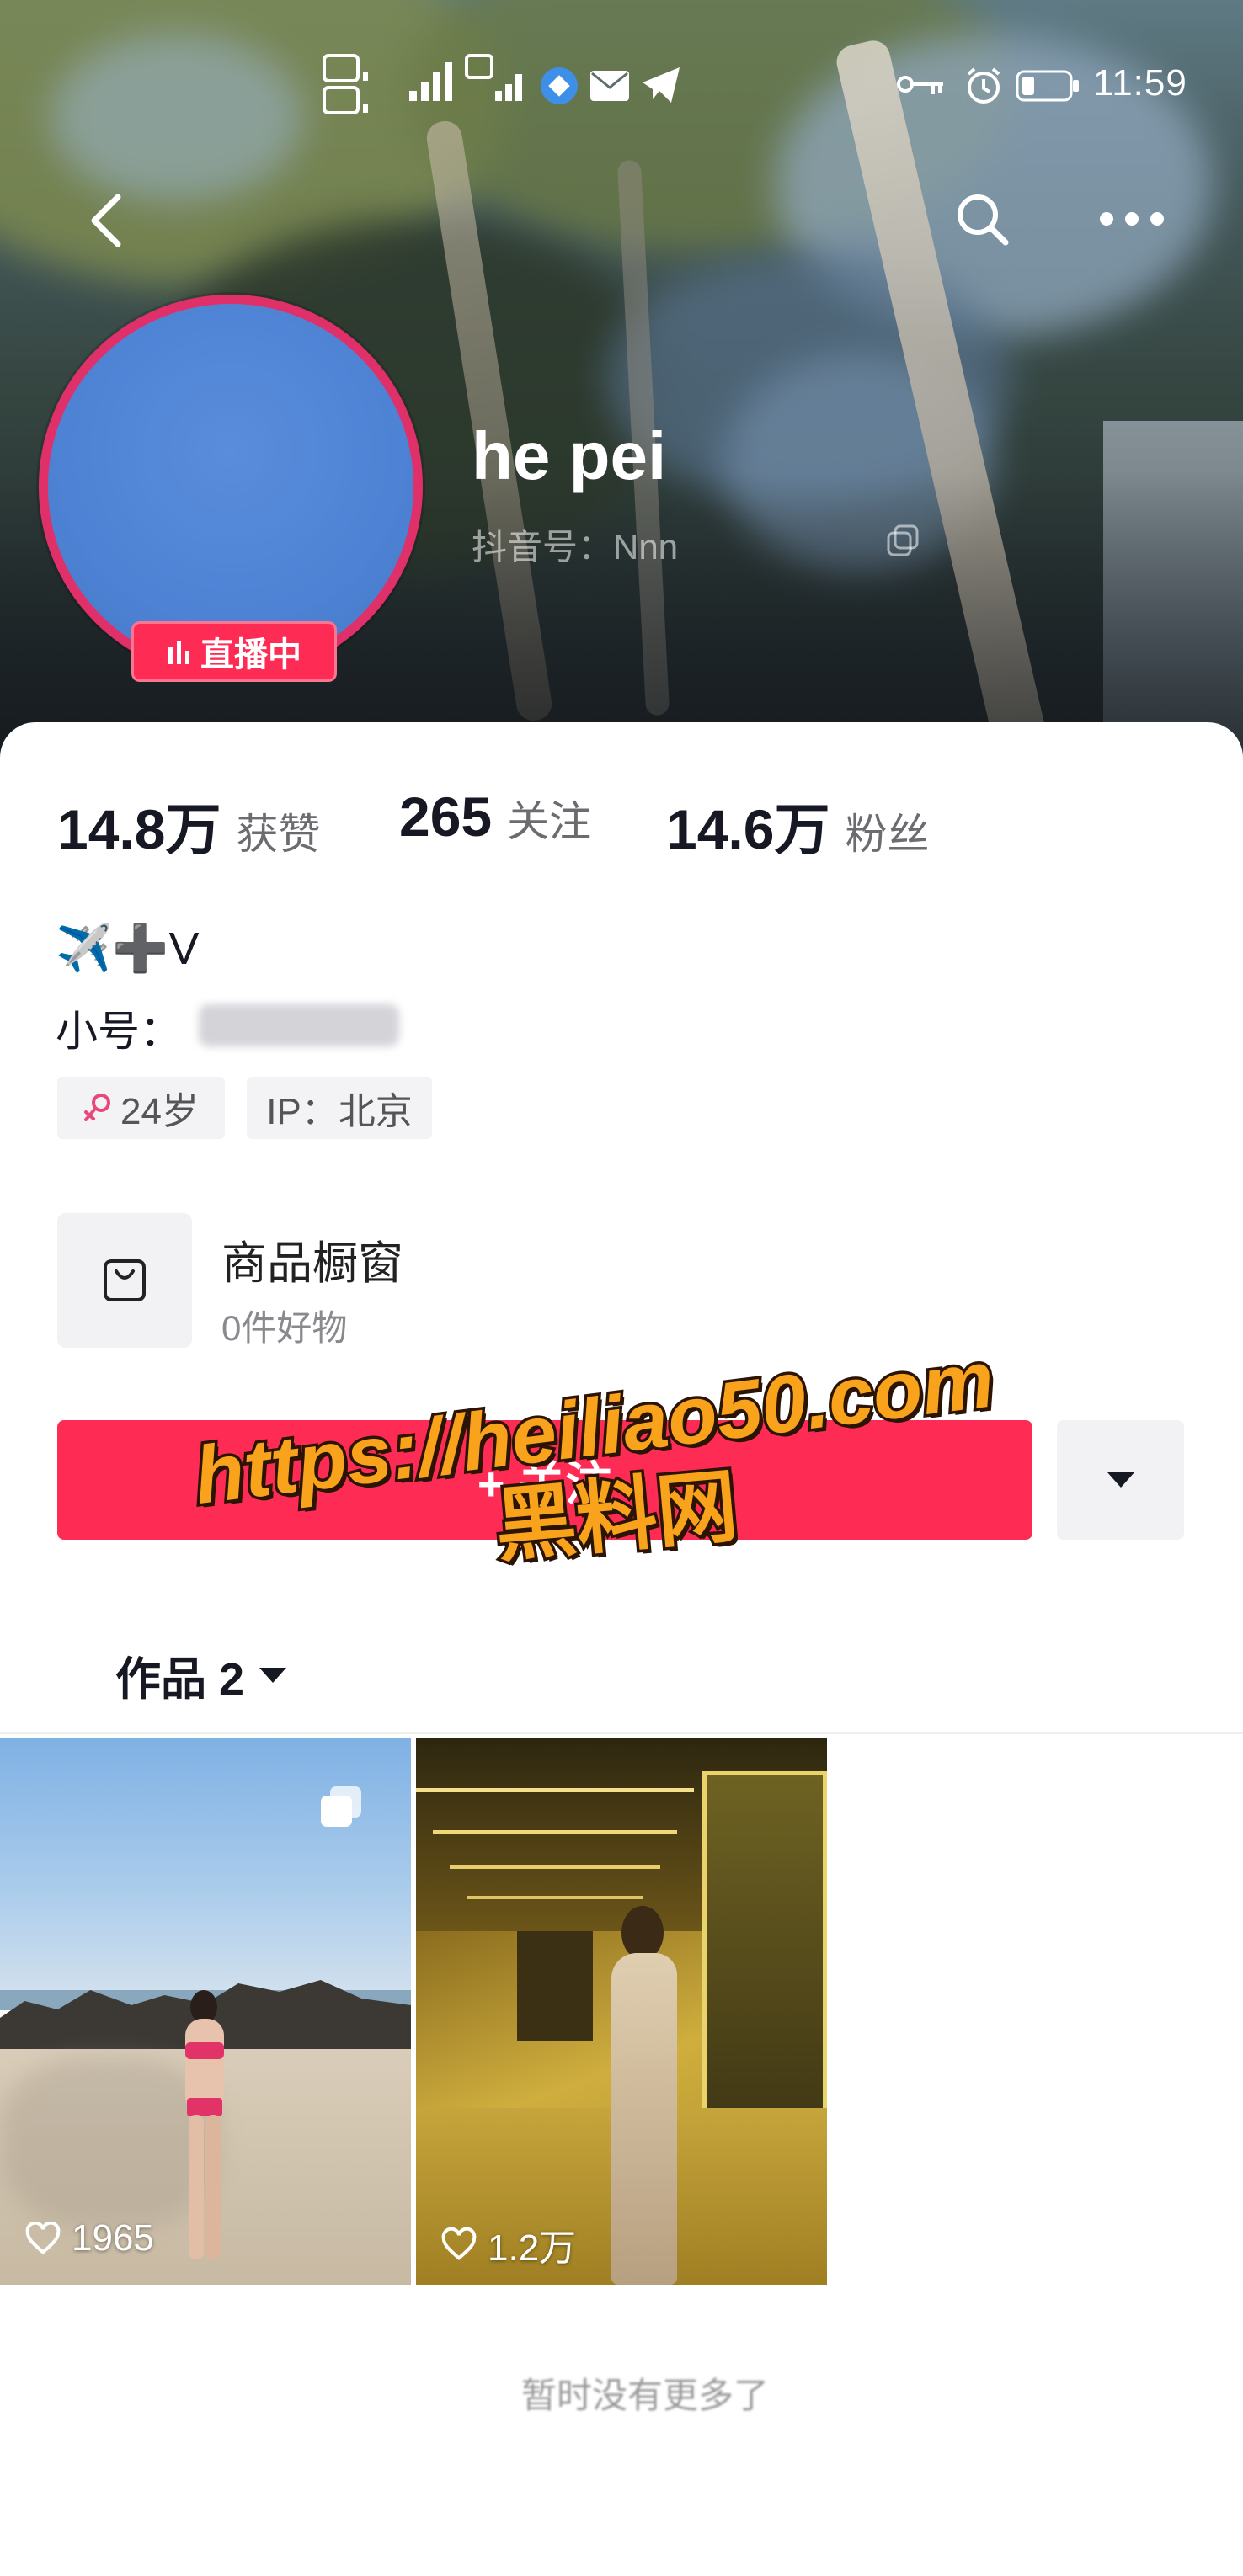  I want to click on bio-line: 小号：, so click(119, 1031).